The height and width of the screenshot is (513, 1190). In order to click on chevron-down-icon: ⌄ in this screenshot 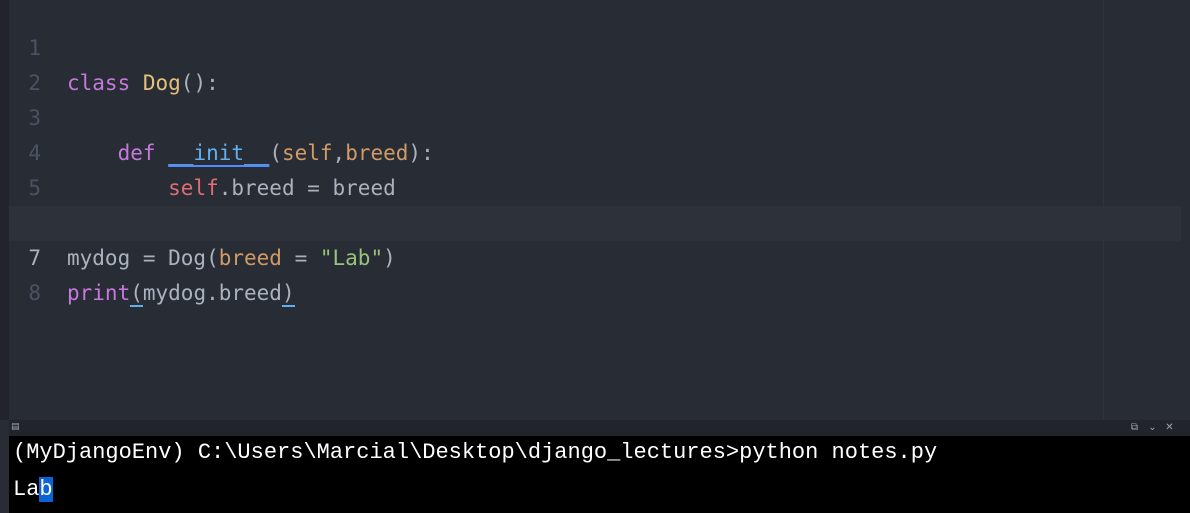, I will do `click(1152, 427)`.